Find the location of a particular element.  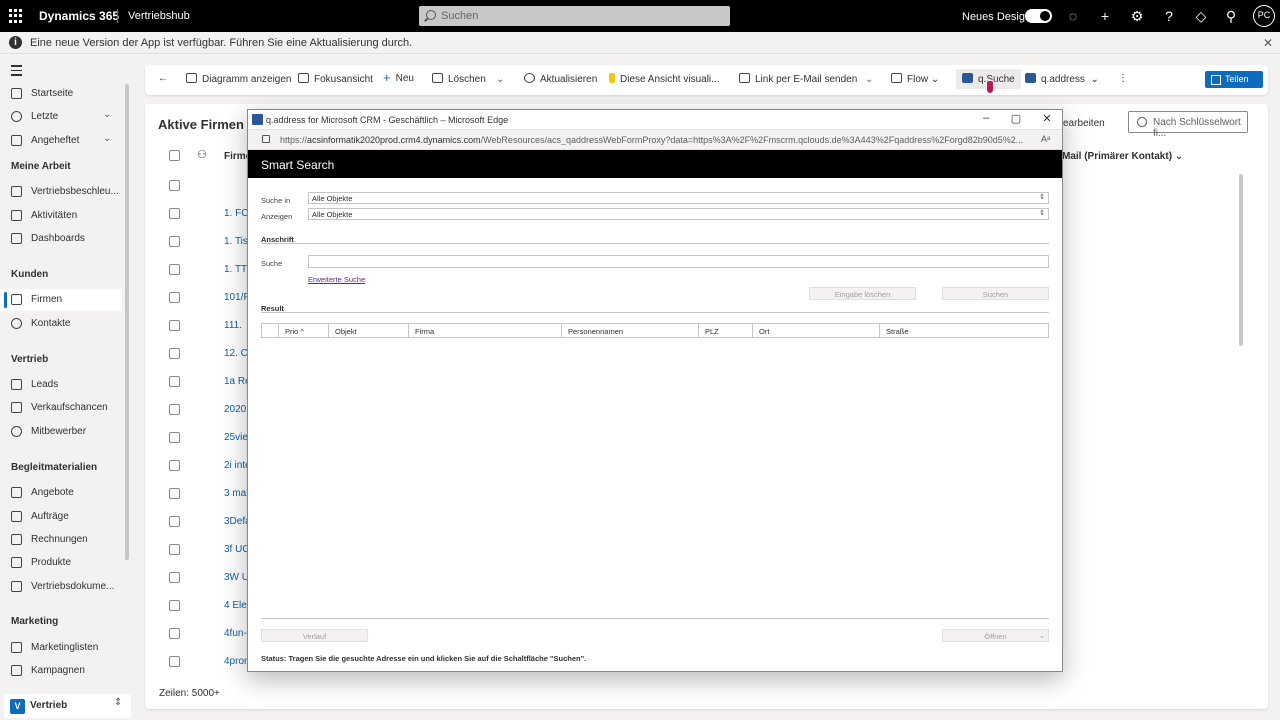

account-name-link: 25vie is located at coordinates (236, 437).